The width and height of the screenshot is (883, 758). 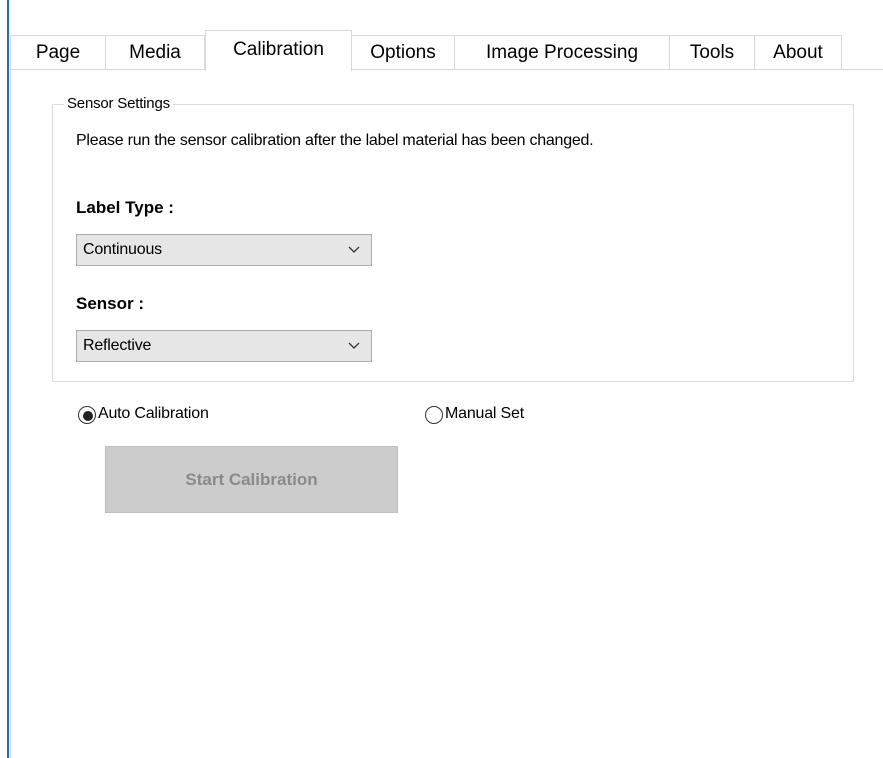 What do you see at coordinates (224, 250) in the screenshot?
I see `label-type-select: Continuous` at bounding box center [224, 250].